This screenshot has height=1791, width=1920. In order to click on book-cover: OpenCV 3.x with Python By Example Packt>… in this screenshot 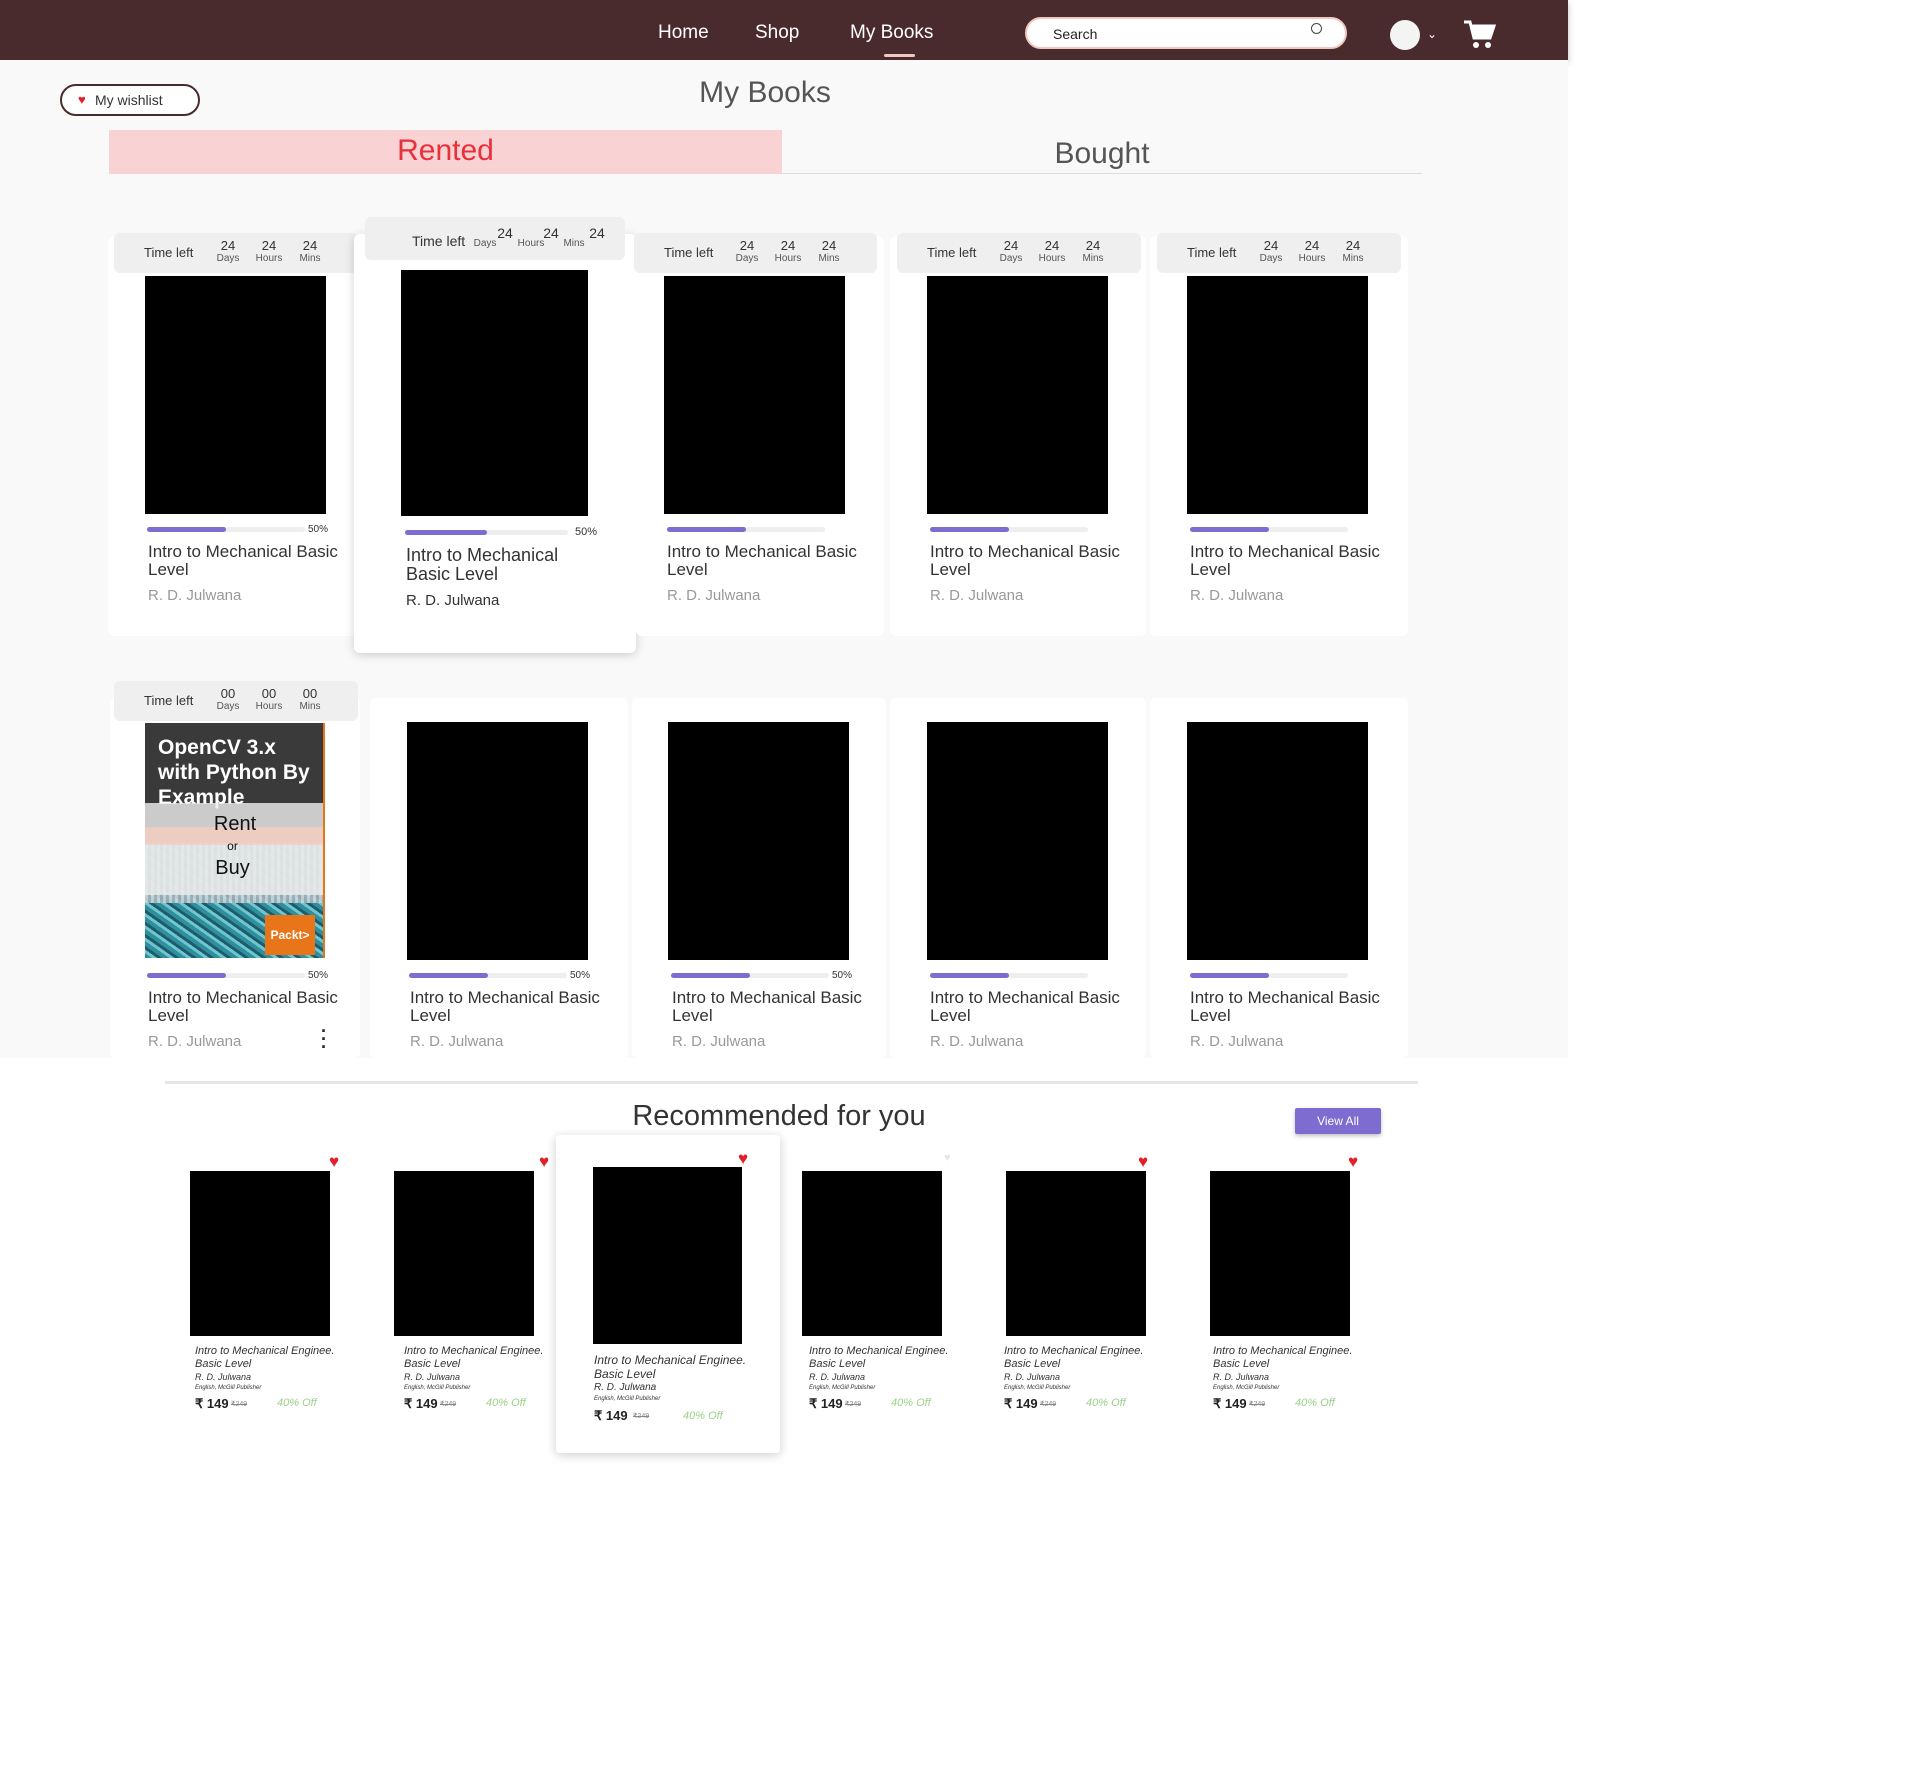, I will do `click(235, 840)`.